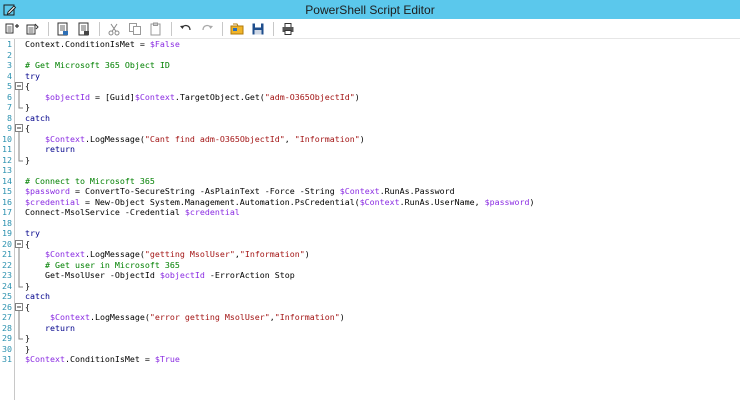 The width and height of the screenshot is (740, 400). I want to click on code-line: 31 $Context.ConditionIsMet = $True, so click(370, 359).